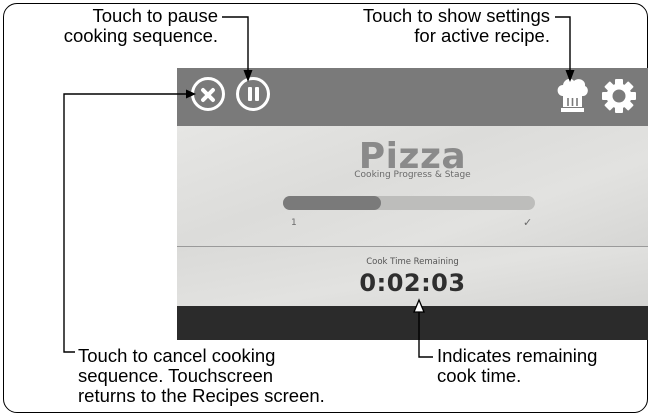  Describe the element at coordinates (425, 334) in the screenshot. I see `remaining-leader` at that location.